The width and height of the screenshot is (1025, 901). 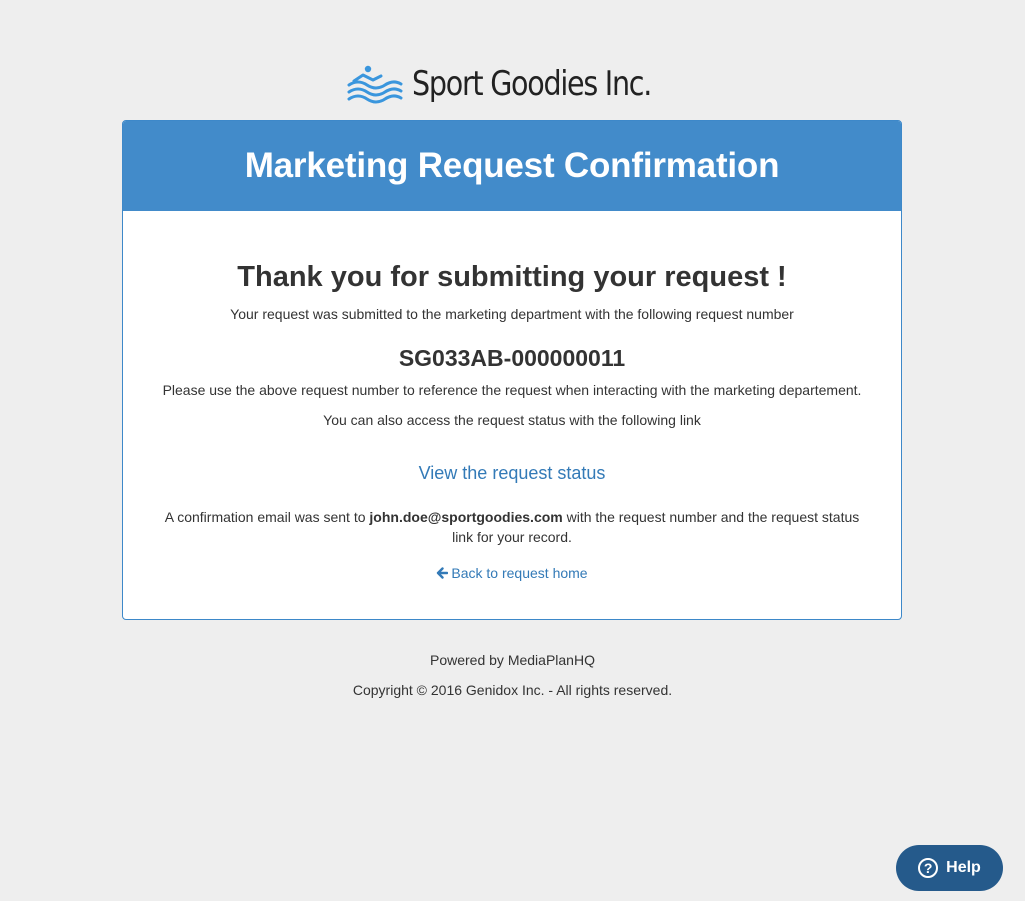 I want to click on arrow-left-icon, so click(x=443, y=573).